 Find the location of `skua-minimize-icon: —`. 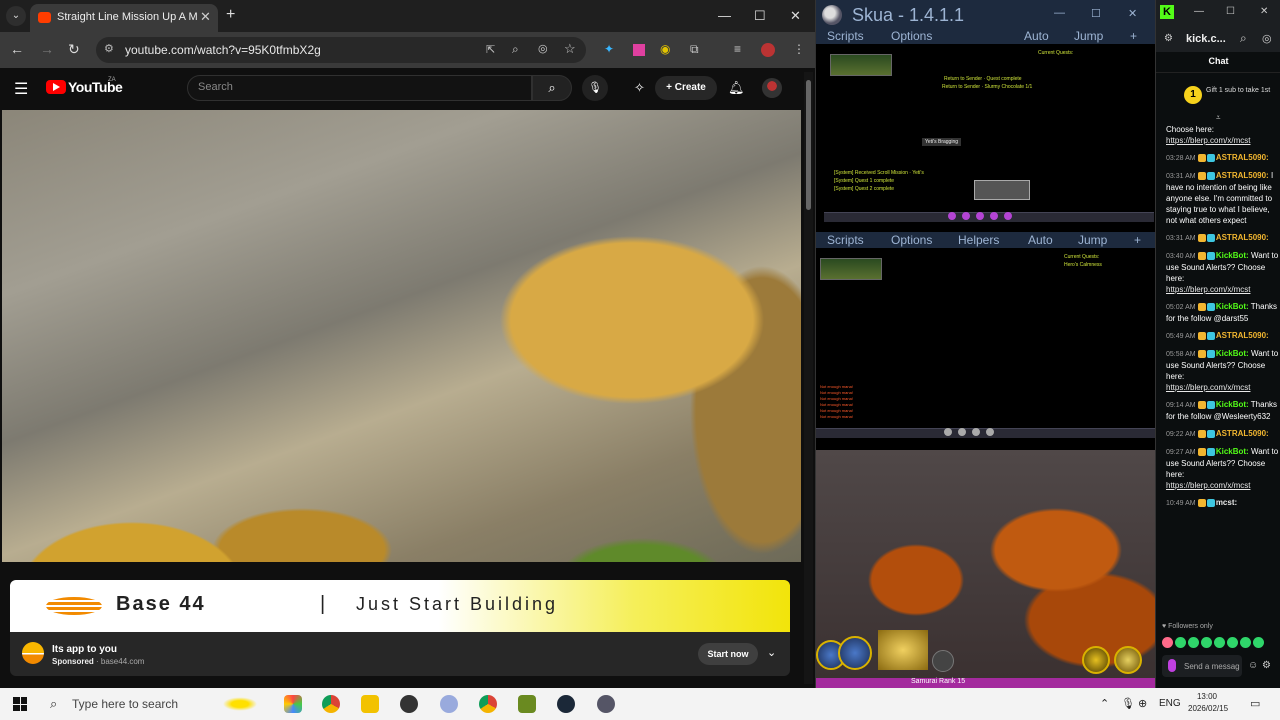

skua-minimize-icon: — is located at coordinates (1059, 13).